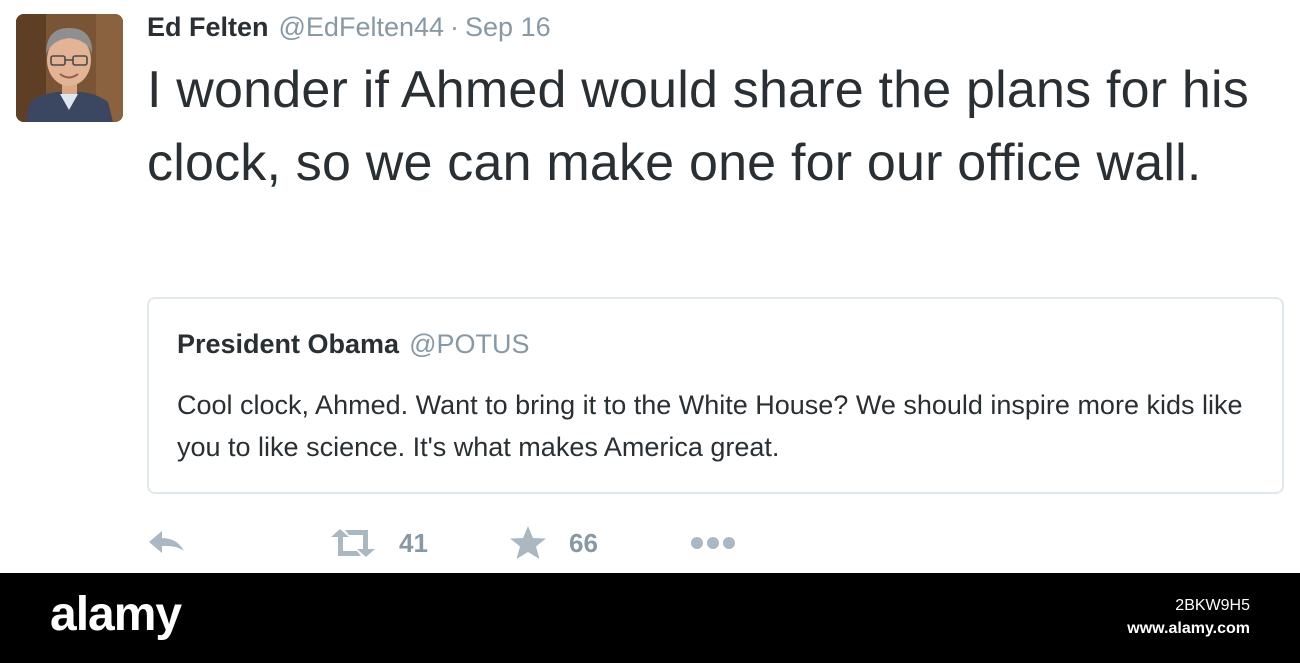 This screenshot has width=1300, height=663. I want to click on reply-icon, so click(166, 542).